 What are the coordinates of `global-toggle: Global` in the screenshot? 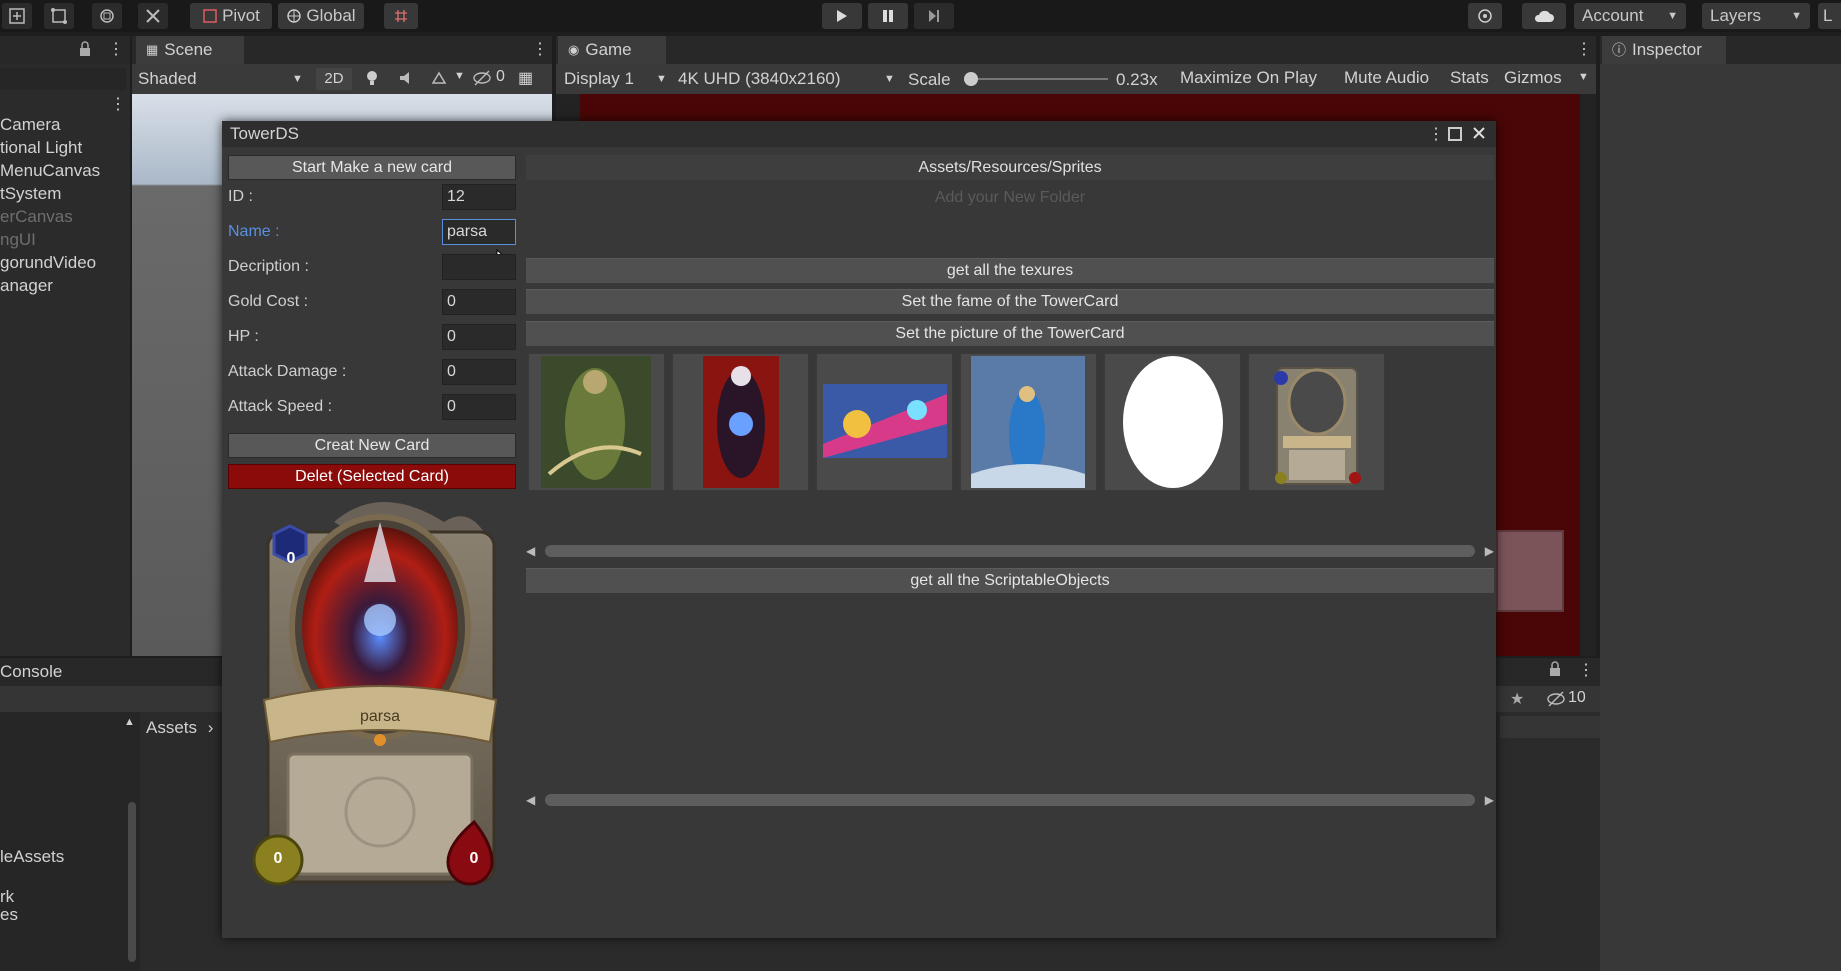 It's located at (321, 16).